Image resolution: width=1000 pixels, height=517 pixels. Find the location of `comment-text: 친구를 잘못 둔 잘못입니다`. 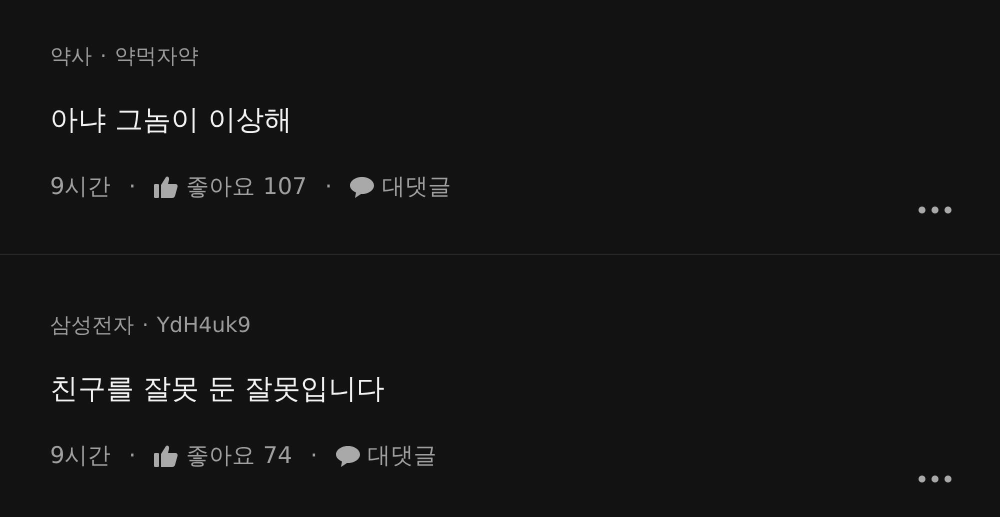

comment-text: 친구를 잘못 둔 잘못입니다 is located at coordinates (217, 388).